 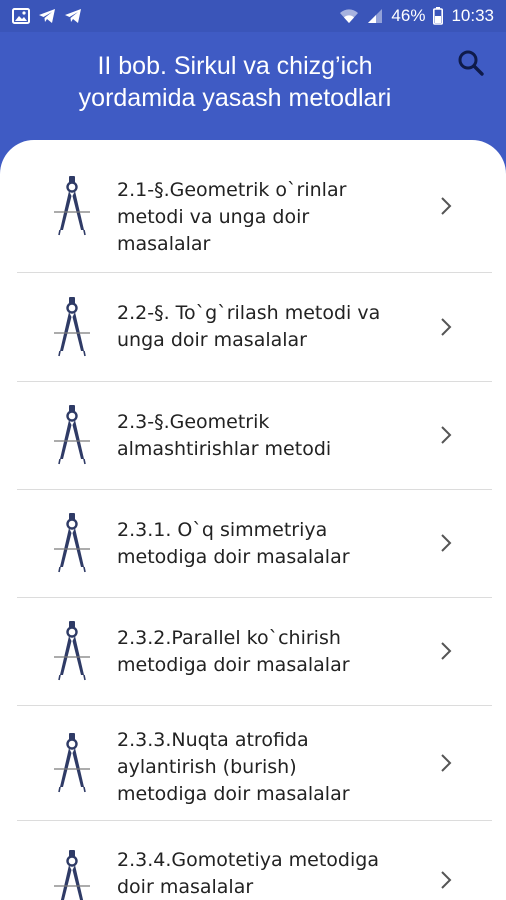 I want to click on list-item-label: 2.3.4.Gomotetiya metodiga doir masalalar, so click(x=248, y=873).